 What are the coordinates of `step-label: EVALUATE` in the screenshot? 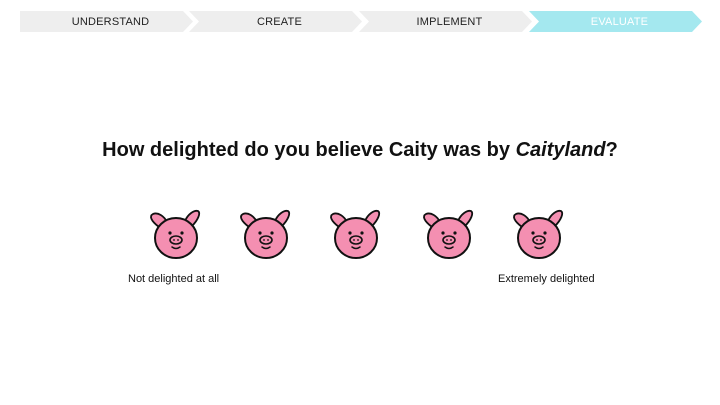 It's located at (619, 21).